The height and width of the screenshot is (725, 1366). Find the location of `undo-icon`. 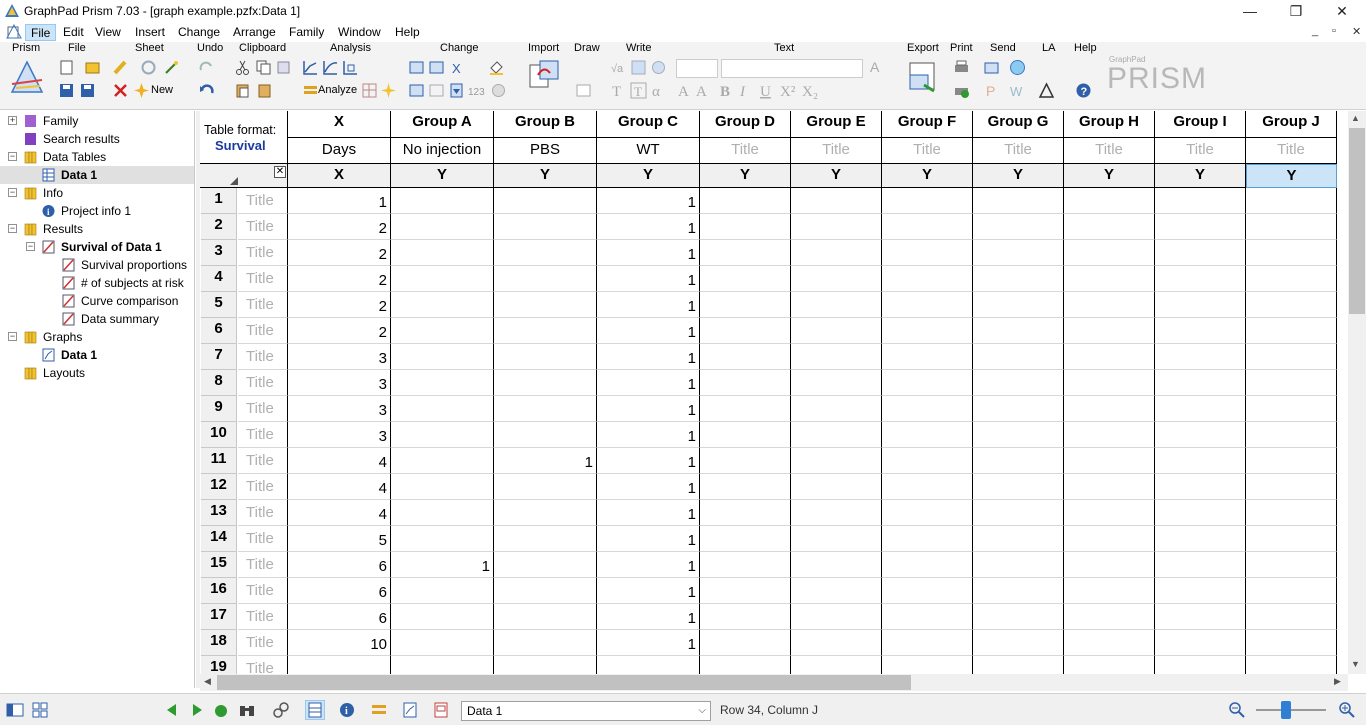

undo-icon is located at coordinates (206, 90).